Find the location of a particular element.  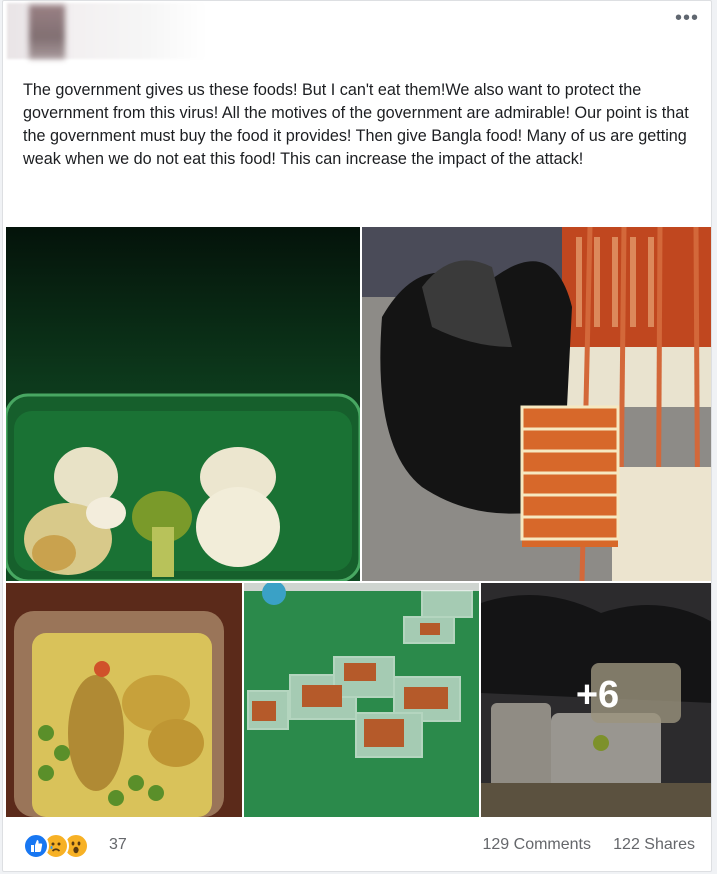

avatar is located at coordinates (47, 32).